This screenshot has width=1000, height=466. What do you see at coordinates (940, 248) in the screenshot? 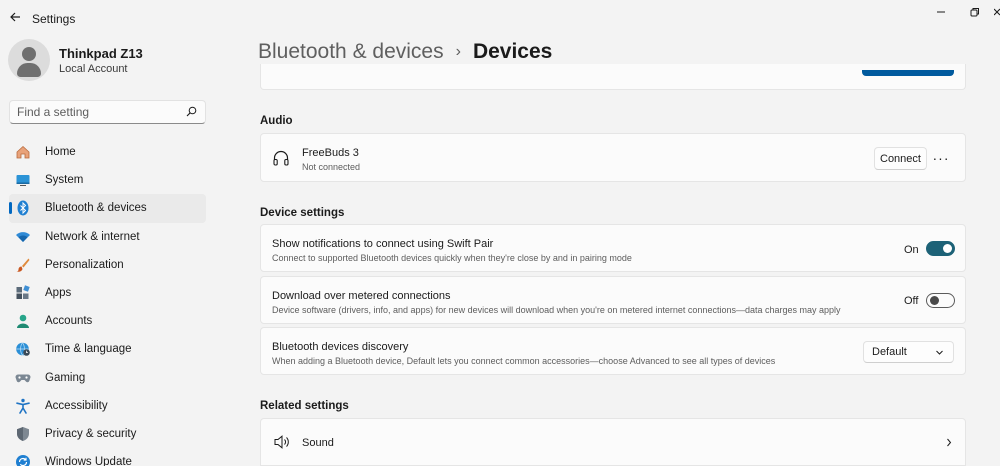
I see `swift-pair-toggle` at bounding box center [940, 248].